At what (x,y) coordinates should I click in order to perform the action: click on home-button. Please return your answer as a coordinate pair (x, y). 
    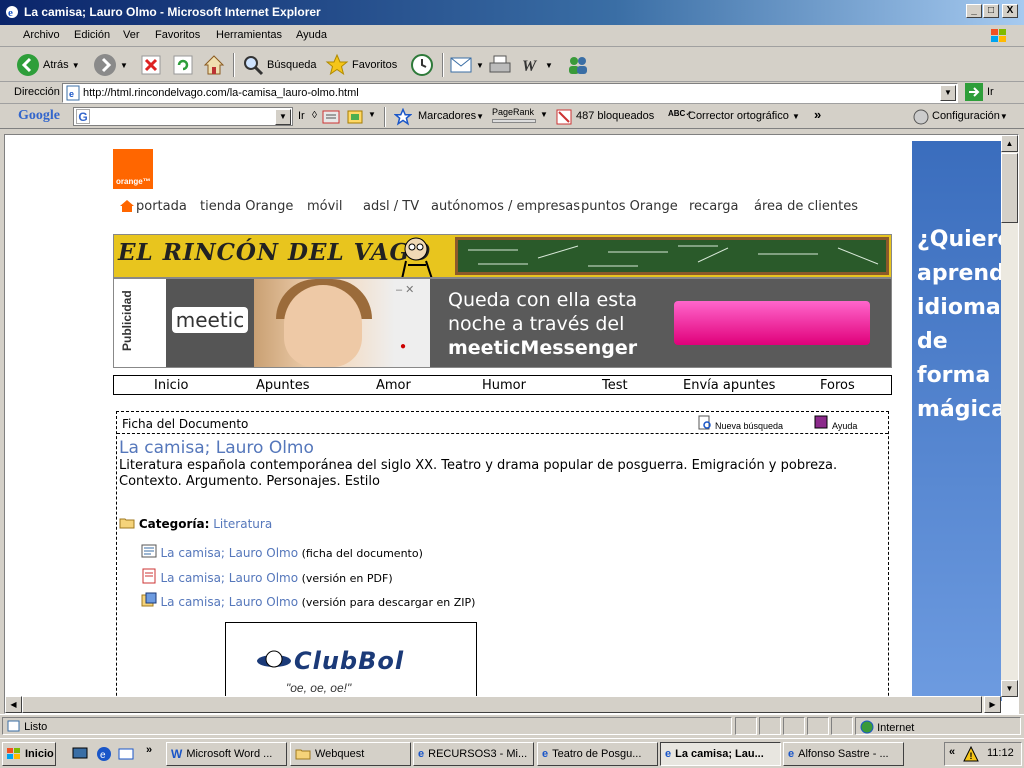
    Looking at the image, I should click on (214, 65).